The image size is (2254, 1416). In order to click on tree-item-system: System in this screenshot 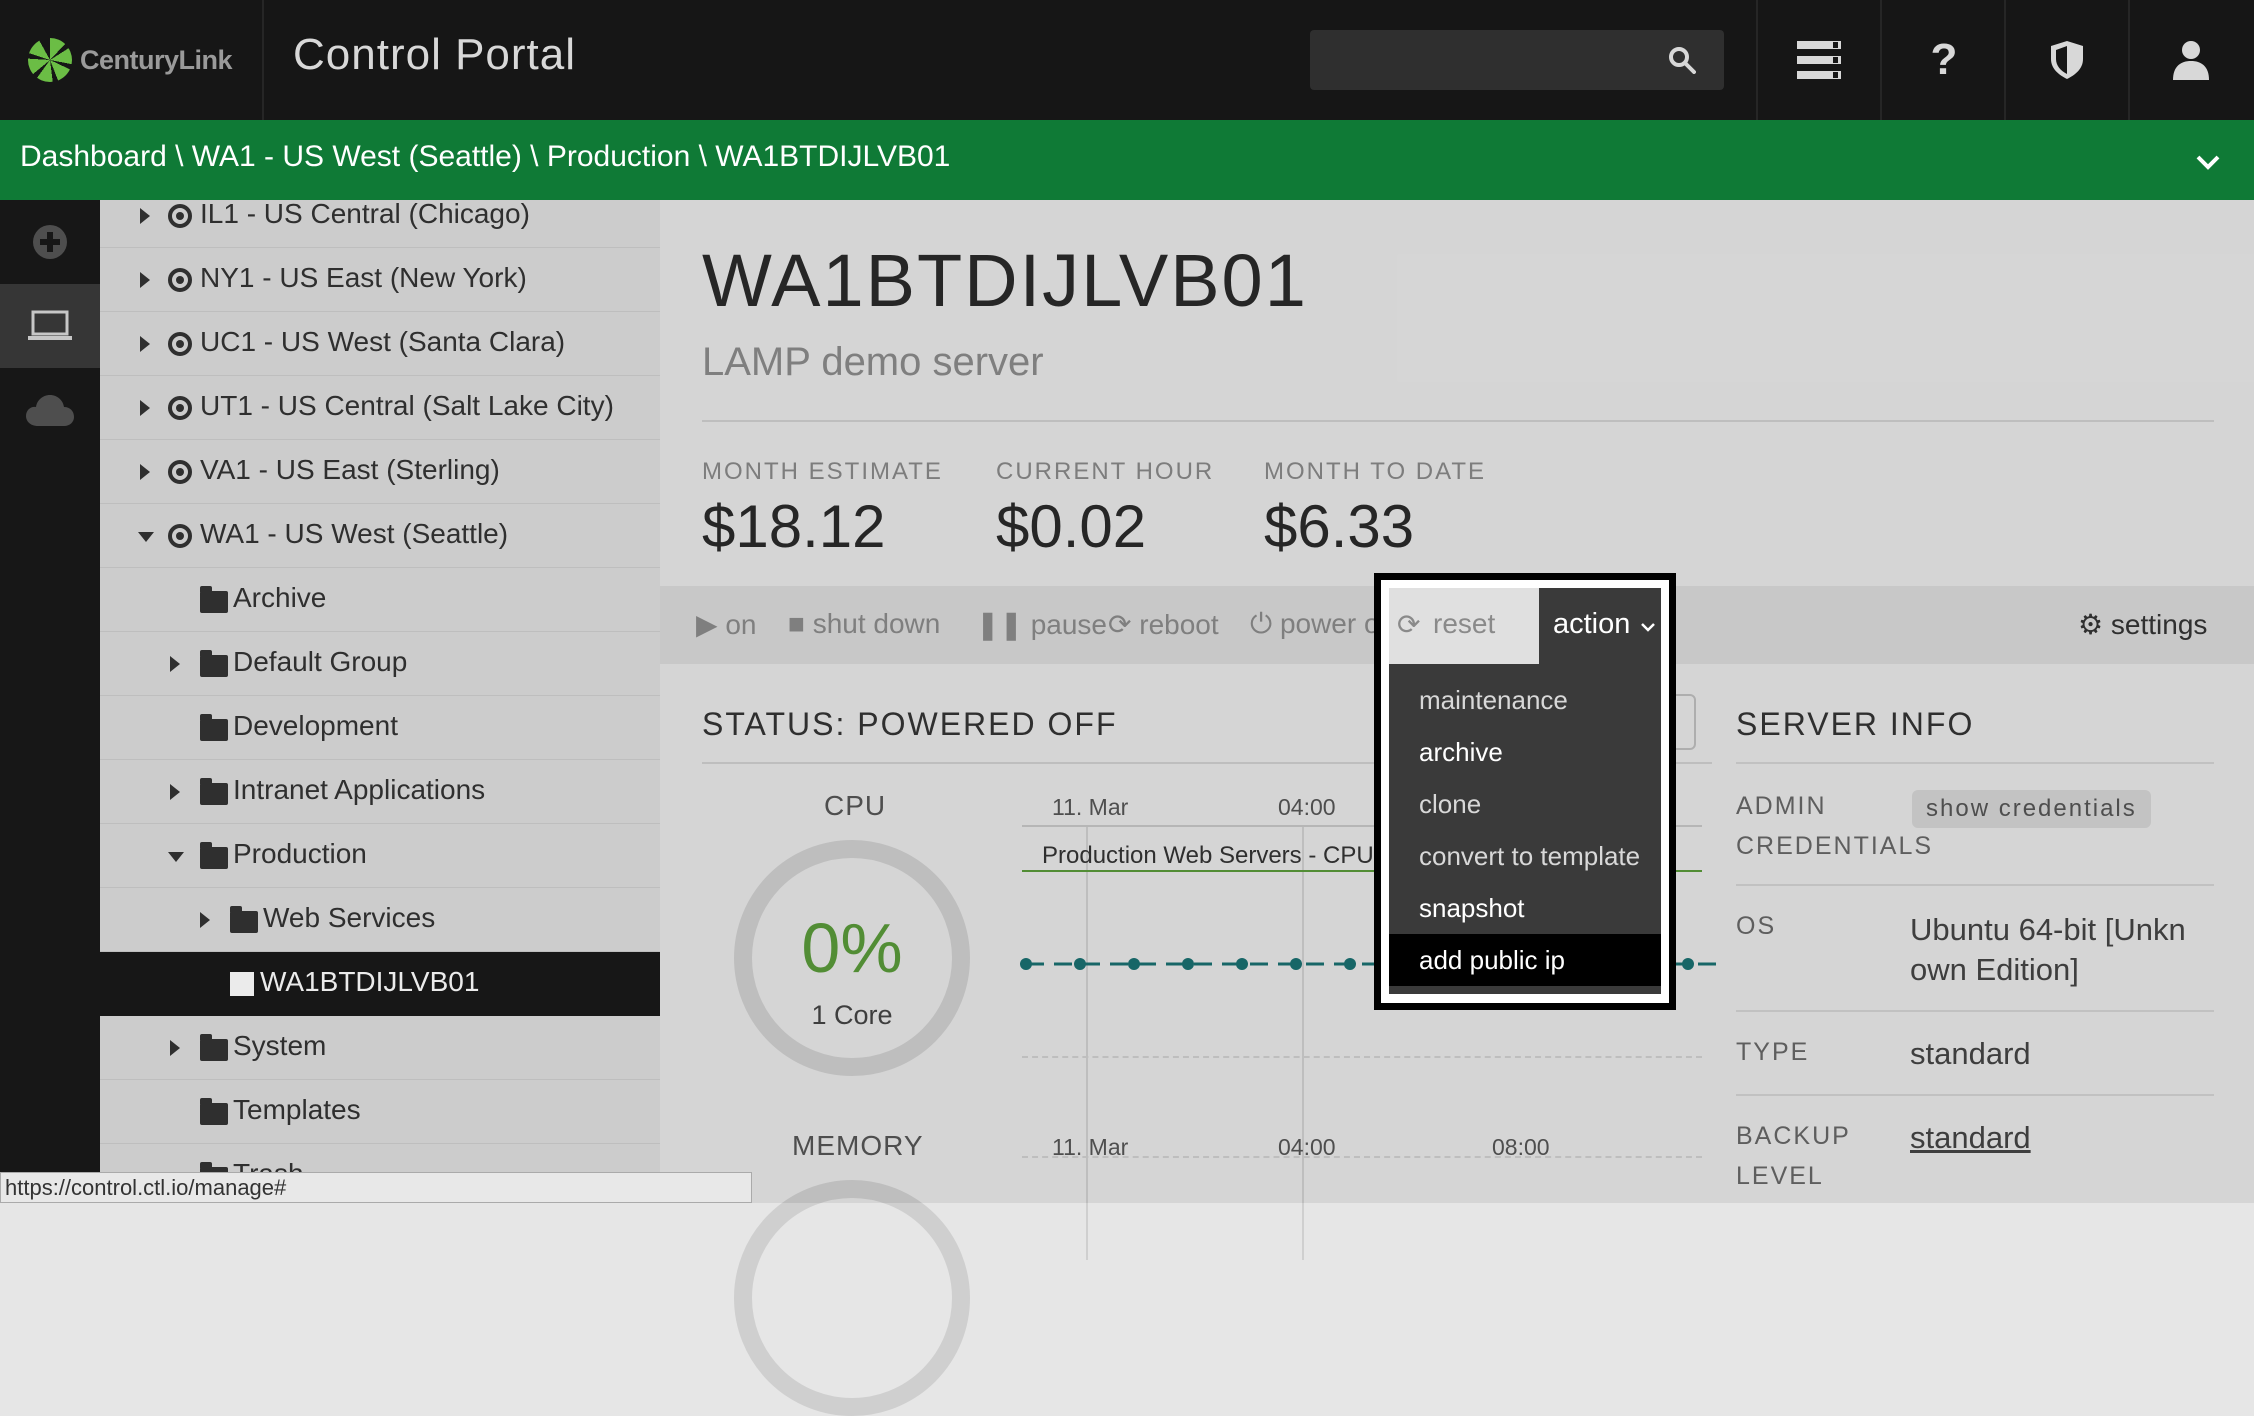, I will do `click(380, 1048)`.